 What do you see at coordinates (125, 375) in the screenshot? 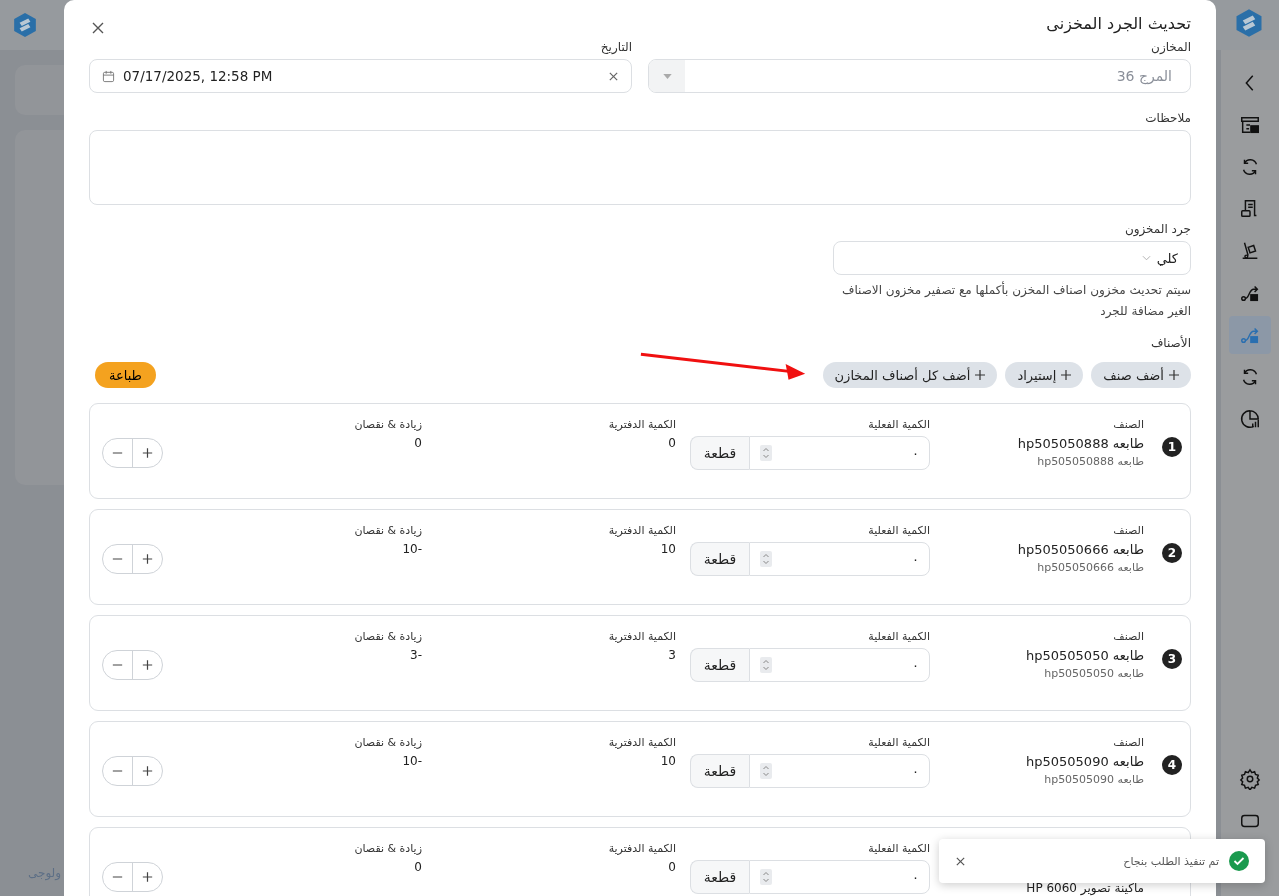
I see `print-button: طباعة` at bounding box center [125, 375].